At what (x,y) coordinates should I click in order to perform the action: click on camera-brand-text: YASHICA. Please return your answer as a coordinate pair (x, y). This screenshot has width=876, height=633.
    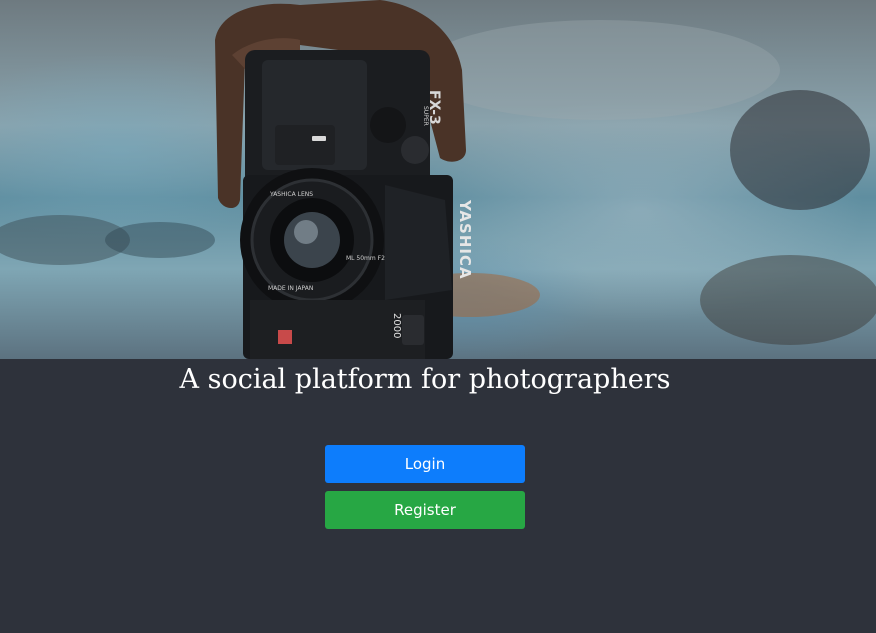
    Looking at the image, I should click on (465, 239).